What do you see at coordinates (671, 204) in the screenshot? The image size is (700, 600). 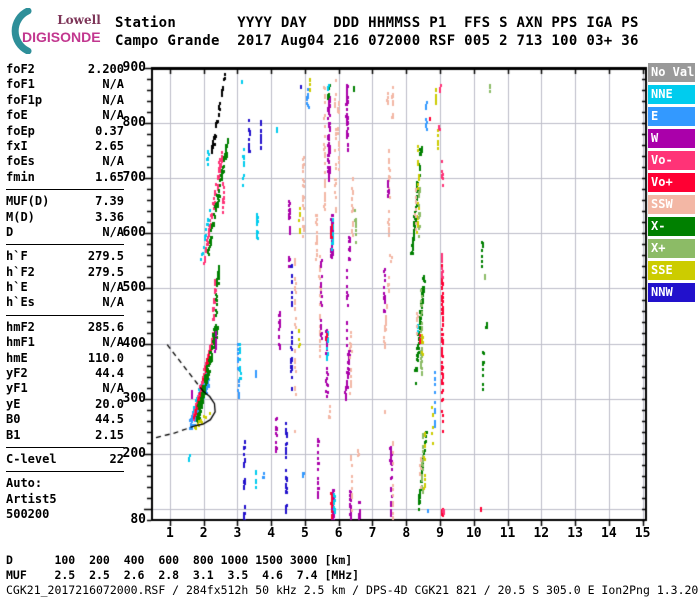 I see `legend-item: SSW` at bounding box center [671, 204].